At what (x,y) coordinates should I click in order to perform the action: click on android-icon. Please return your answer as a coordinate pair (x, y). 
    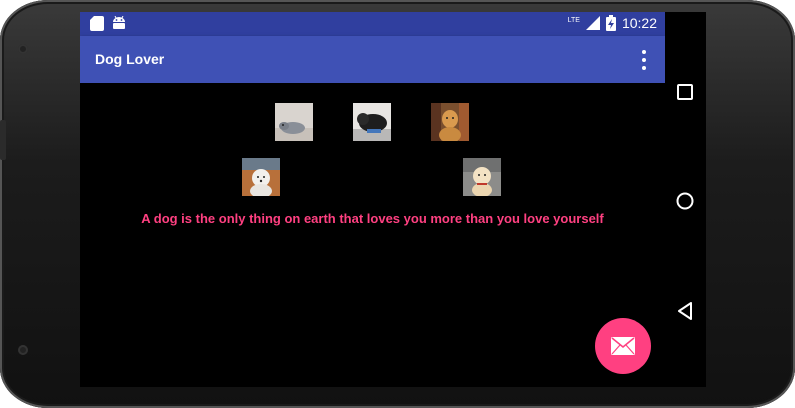
    Looking at the image, I should click on (119, 22).